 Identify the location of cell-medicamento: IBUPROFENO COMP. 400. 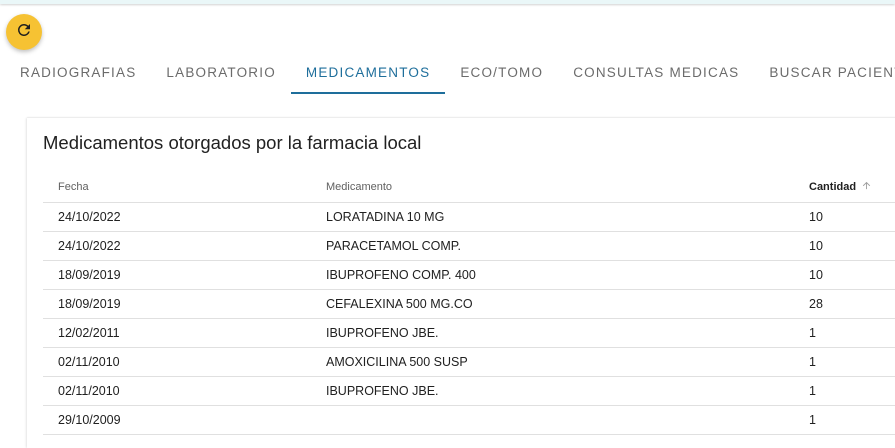
(401, 275).